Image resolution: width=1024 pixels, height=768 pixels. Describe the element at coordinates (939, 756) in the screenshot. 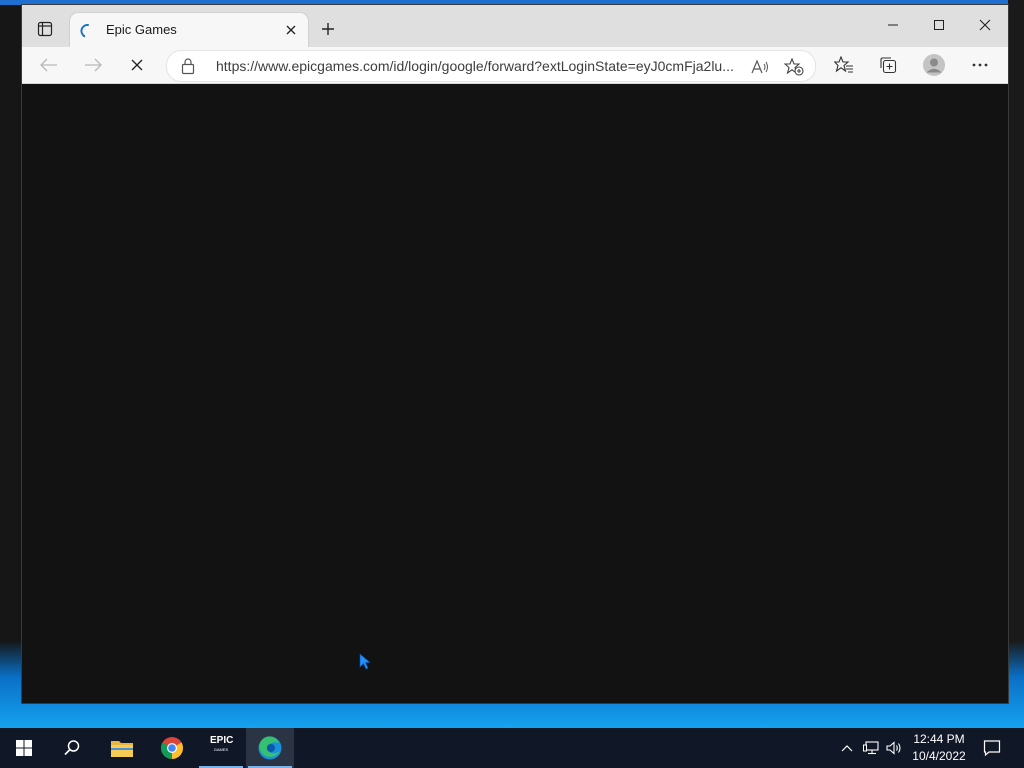

I see `clock-date: 10/4/2022` at that location.